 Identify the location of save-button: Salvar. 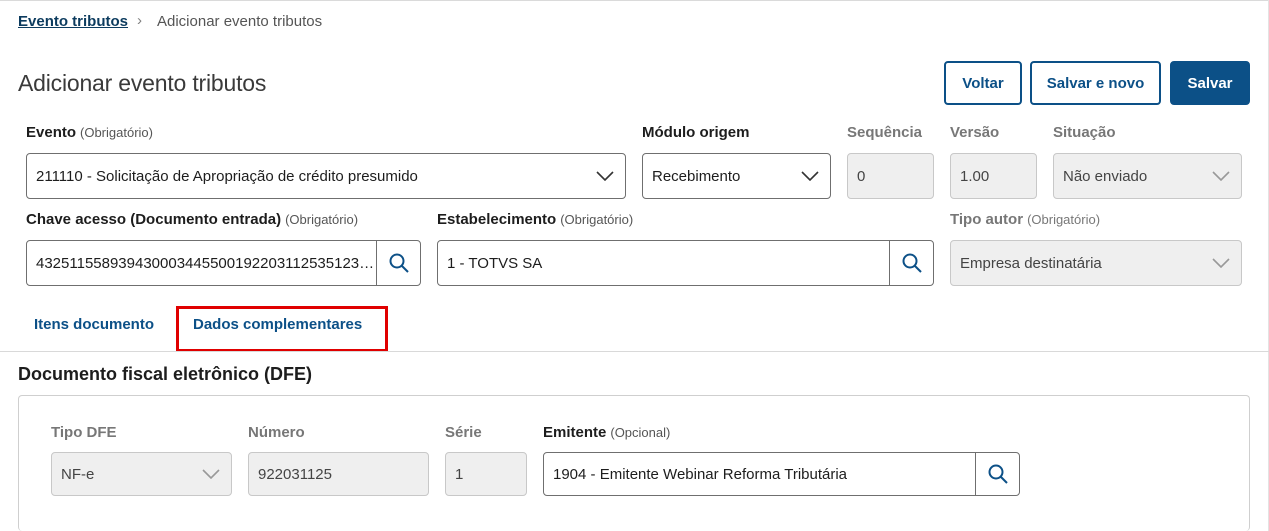
(1210, 83).